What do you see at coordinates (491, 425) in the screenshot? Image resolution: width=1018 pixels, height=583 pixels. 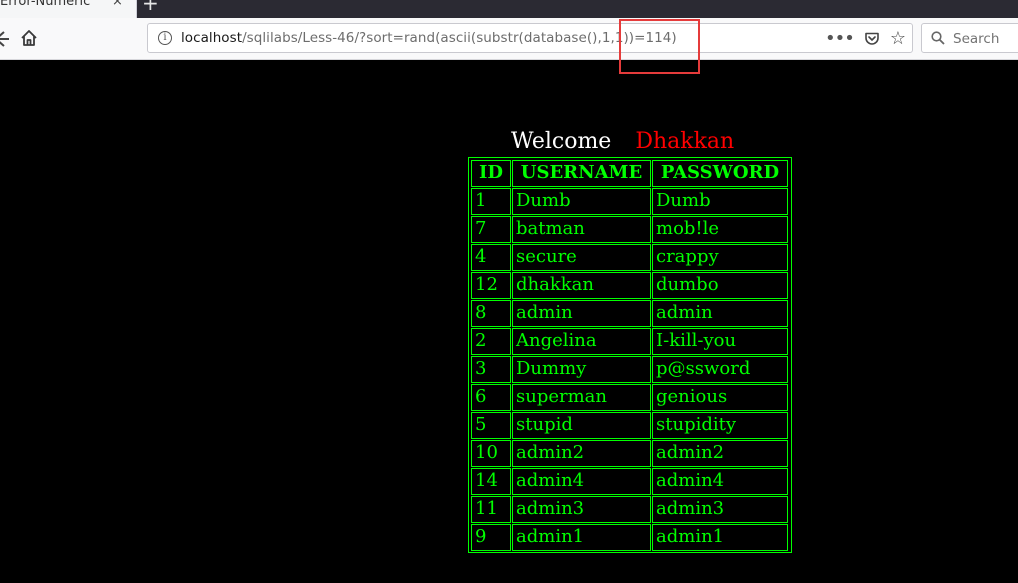 I see `cell-id: 5` at bounding box center [491, 425].